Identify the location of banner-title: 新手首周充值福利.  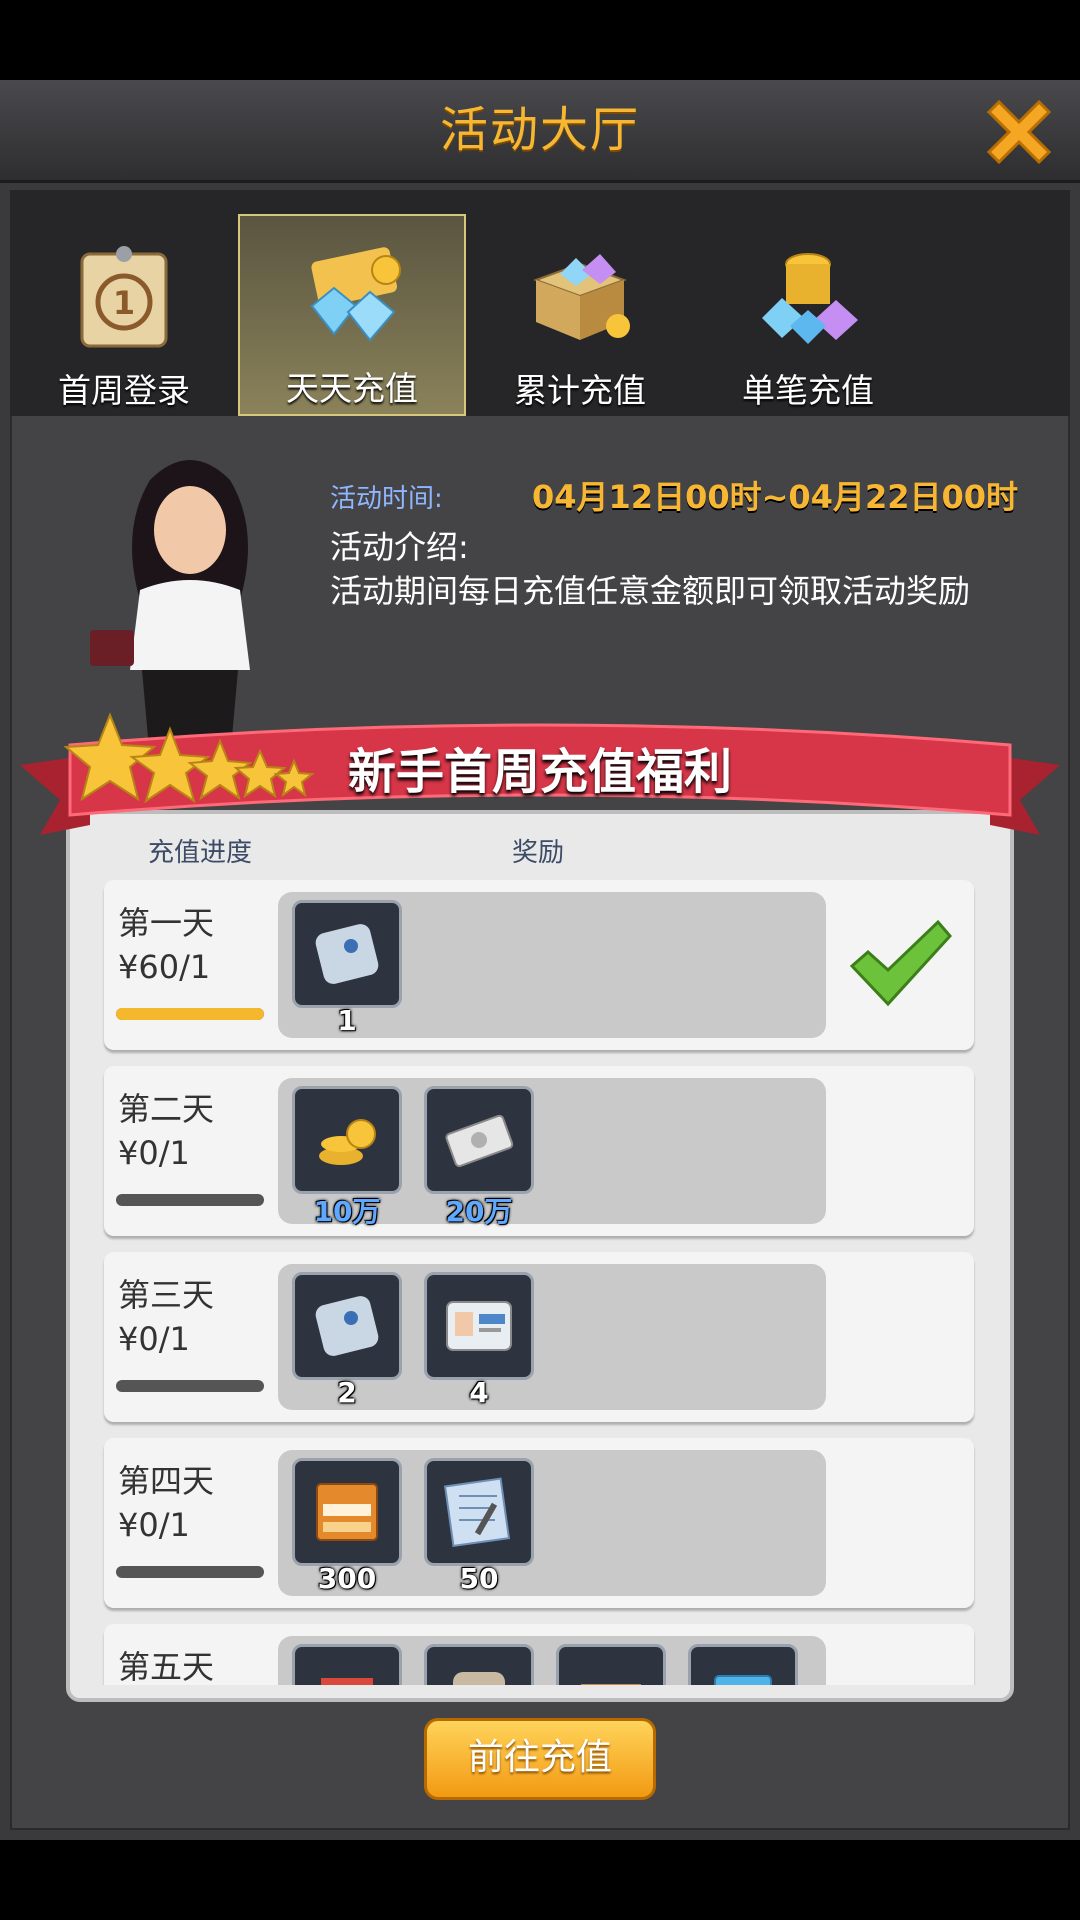
(539, 772).